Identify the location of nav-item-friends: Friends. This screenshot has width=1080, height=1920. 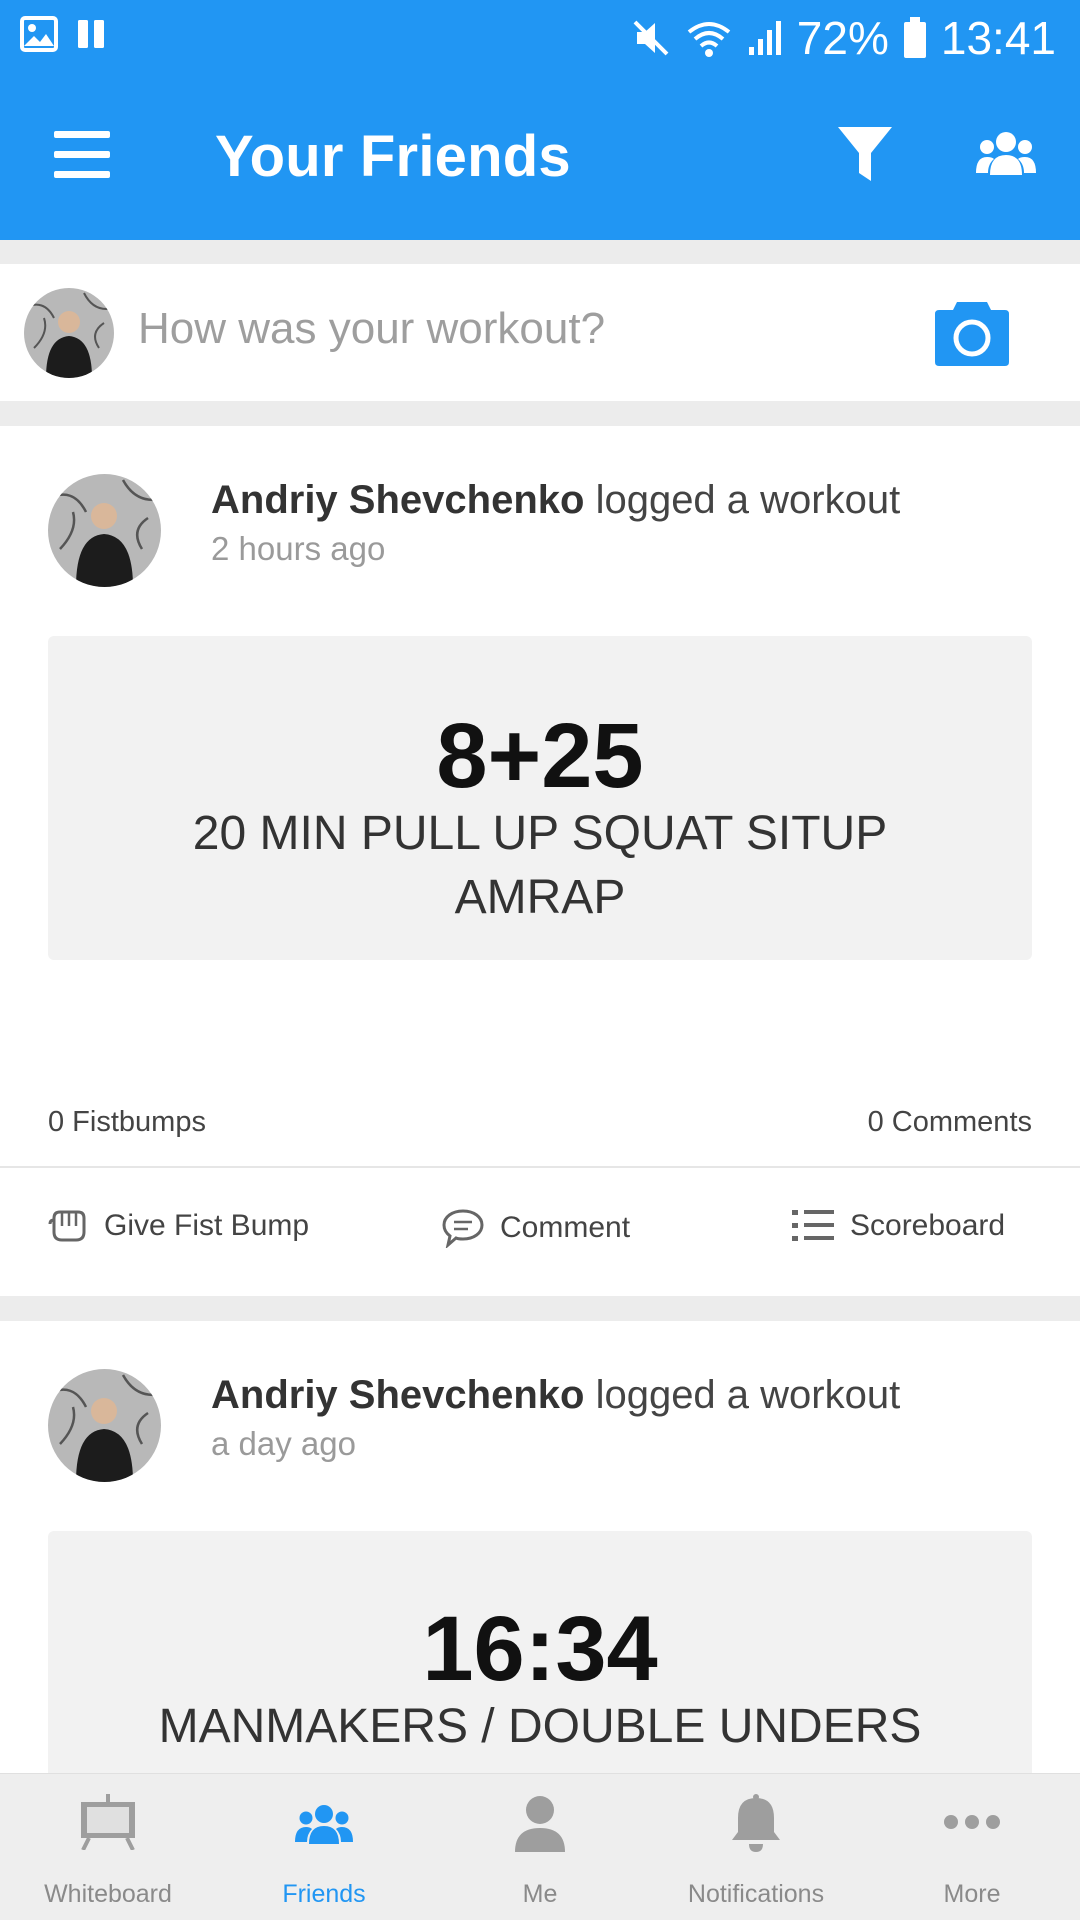
(324, 1847).